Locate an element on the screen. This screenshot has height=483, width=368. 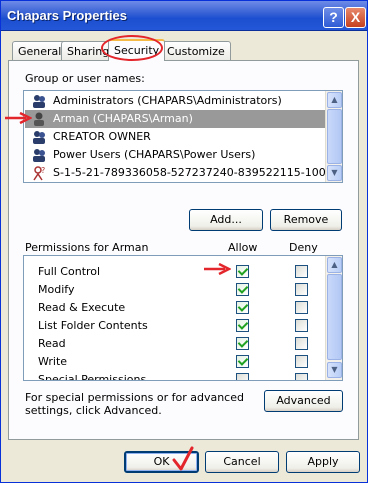
permission-row: List Folder Contents is located at coordinates (174, 325).